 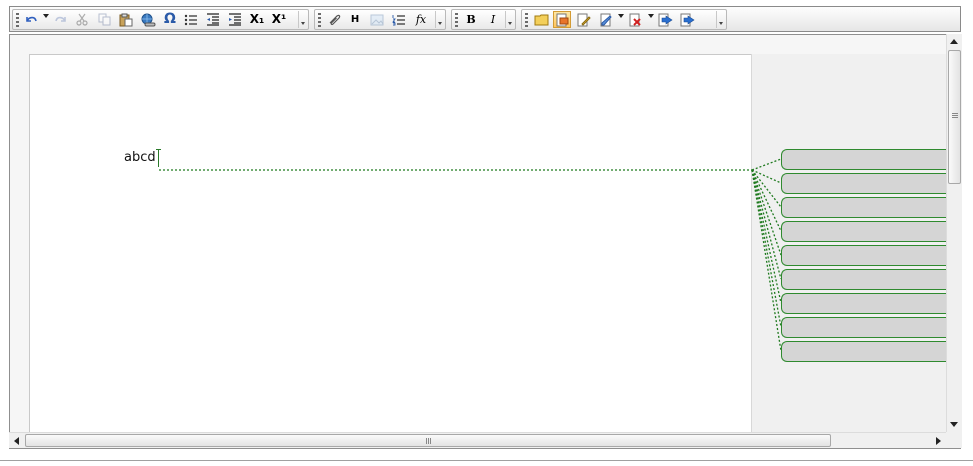 I want to click on italic-button: I, so click(x=493, y=19).